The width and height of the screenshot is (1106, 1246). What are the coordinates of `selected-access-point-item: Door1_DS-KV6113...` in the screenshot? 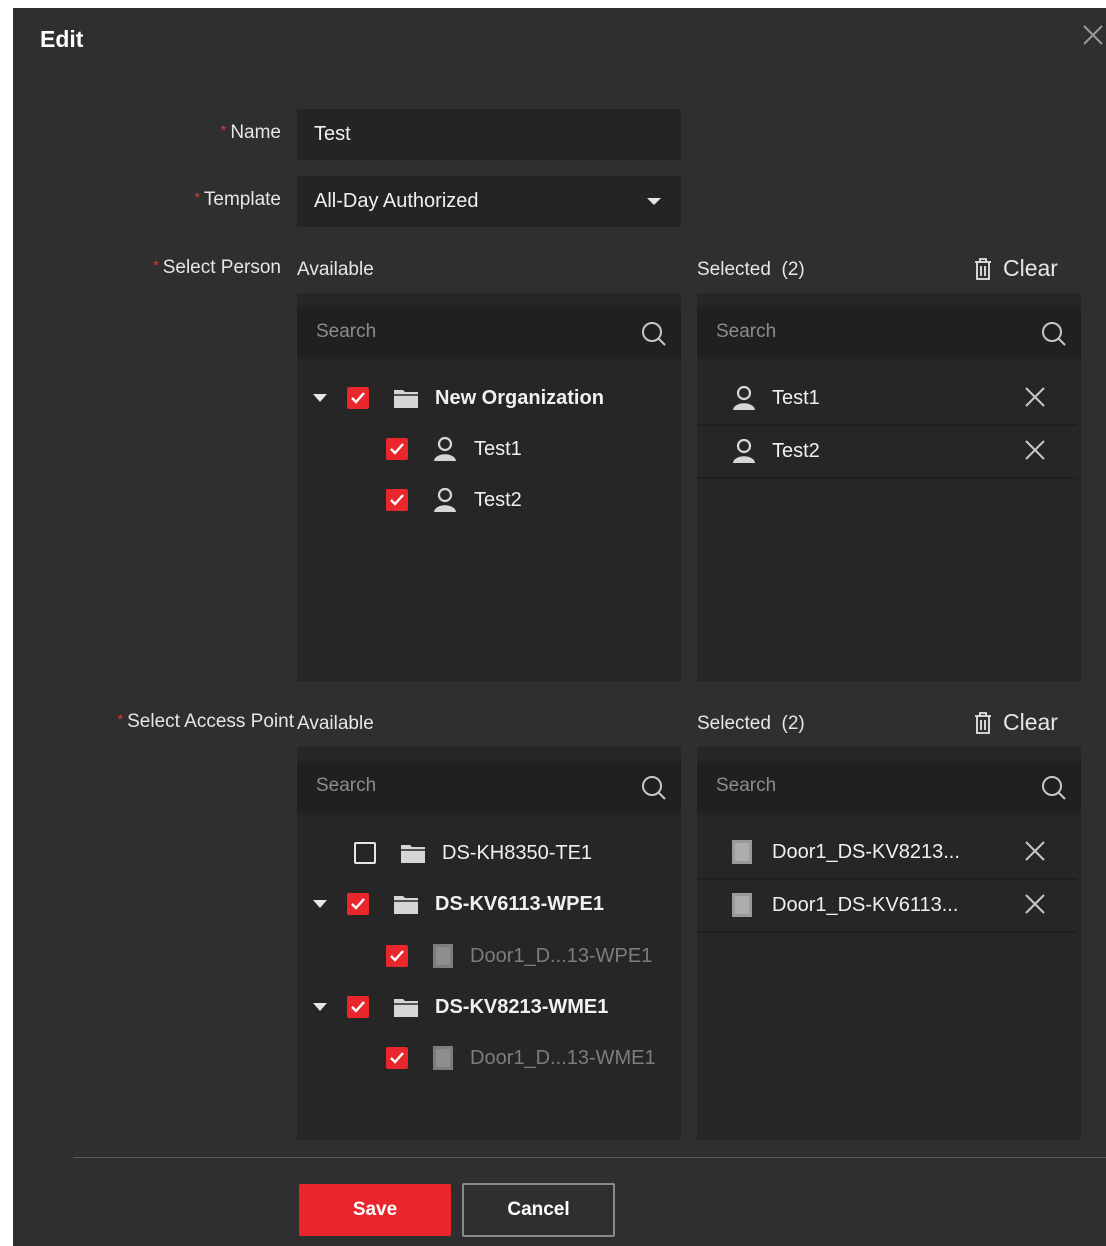 It's located at (887, 906).